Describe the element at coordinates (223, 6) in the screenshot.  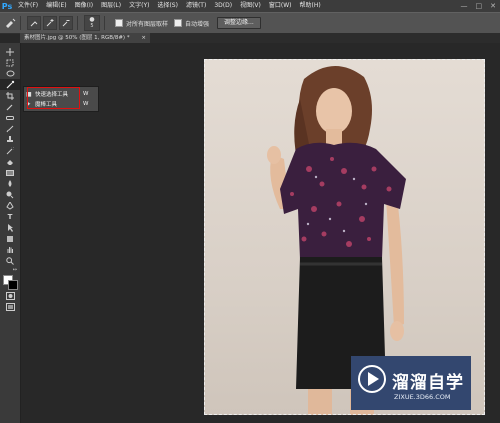
I see `menu-3d: 3D(D)` at that location.